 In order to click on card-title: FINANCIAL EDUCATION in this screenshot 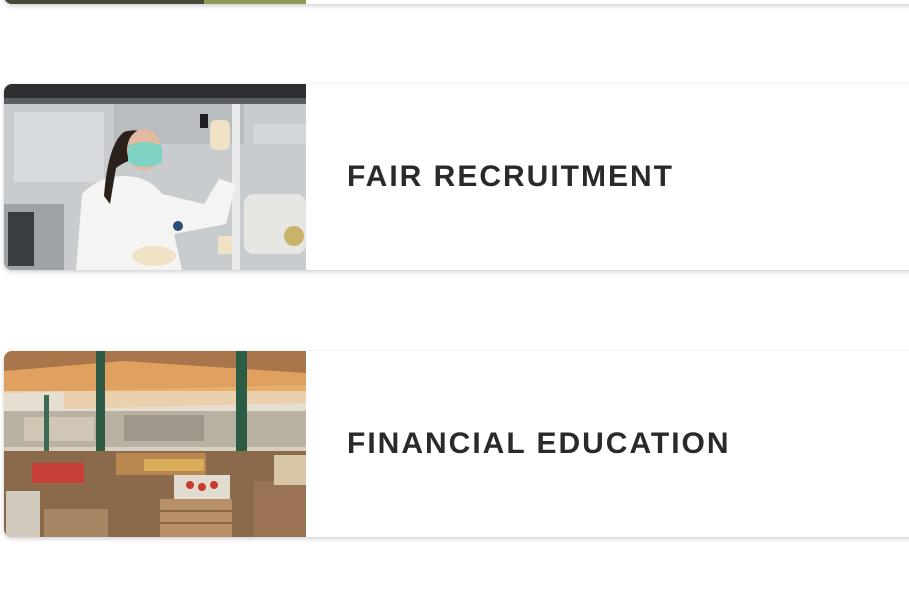, I will do `click(539, 443)`.